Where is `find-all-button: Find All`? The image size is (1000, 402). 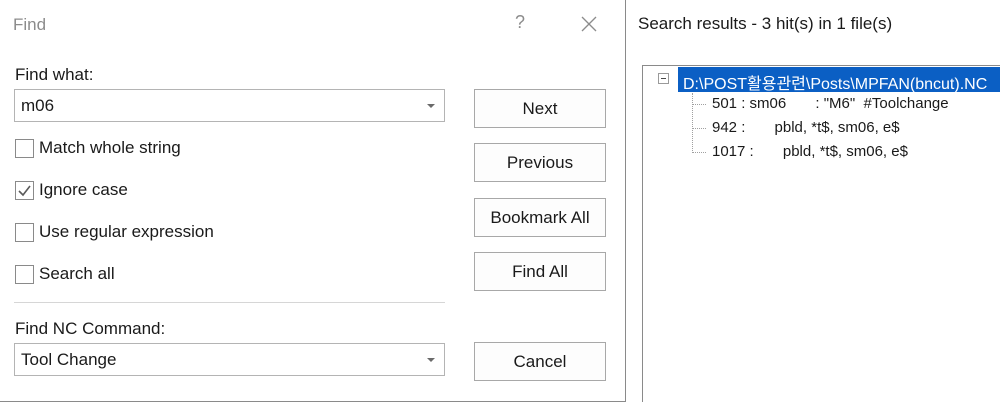
find-all-button: Find All is located at coordinates (540, 271).